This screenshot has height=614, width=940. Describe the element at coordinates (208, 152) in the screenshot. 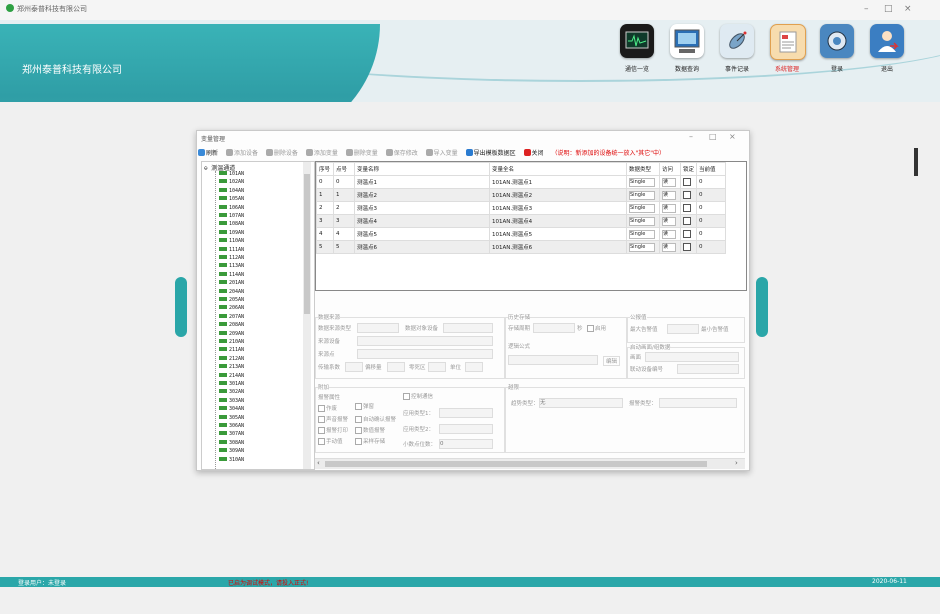

I see `refresh-button: 刷新` at that location.